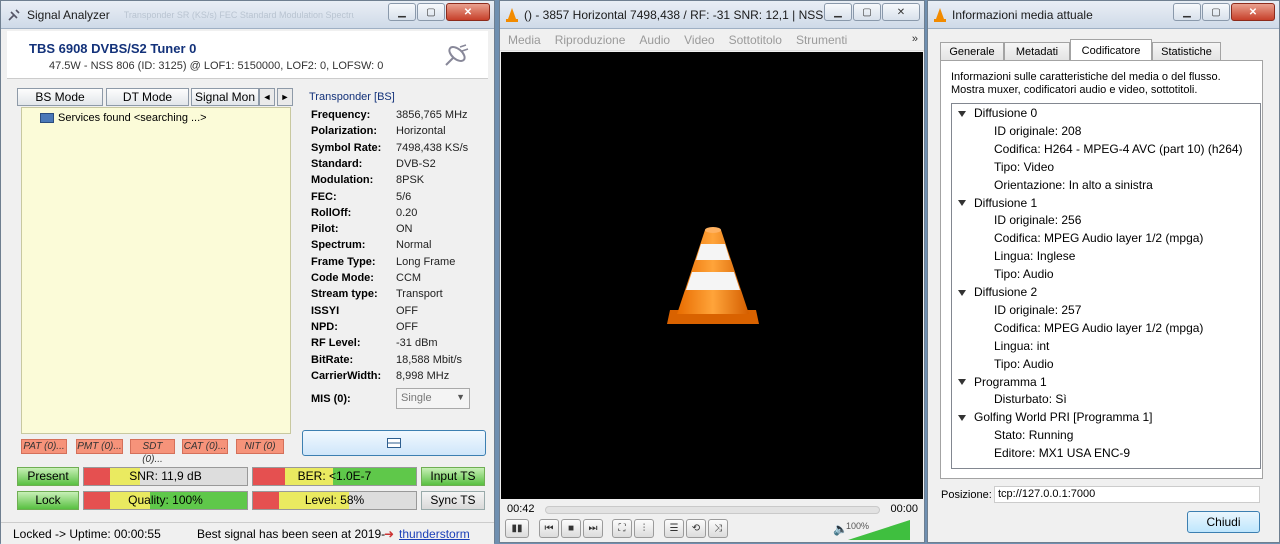 Image resolution: width=1280 pixels, height=544 pixels. Describe the element at coordinates (867, 12) in the screenshot. I see `vlc-maximize-button: ▢` at that location.